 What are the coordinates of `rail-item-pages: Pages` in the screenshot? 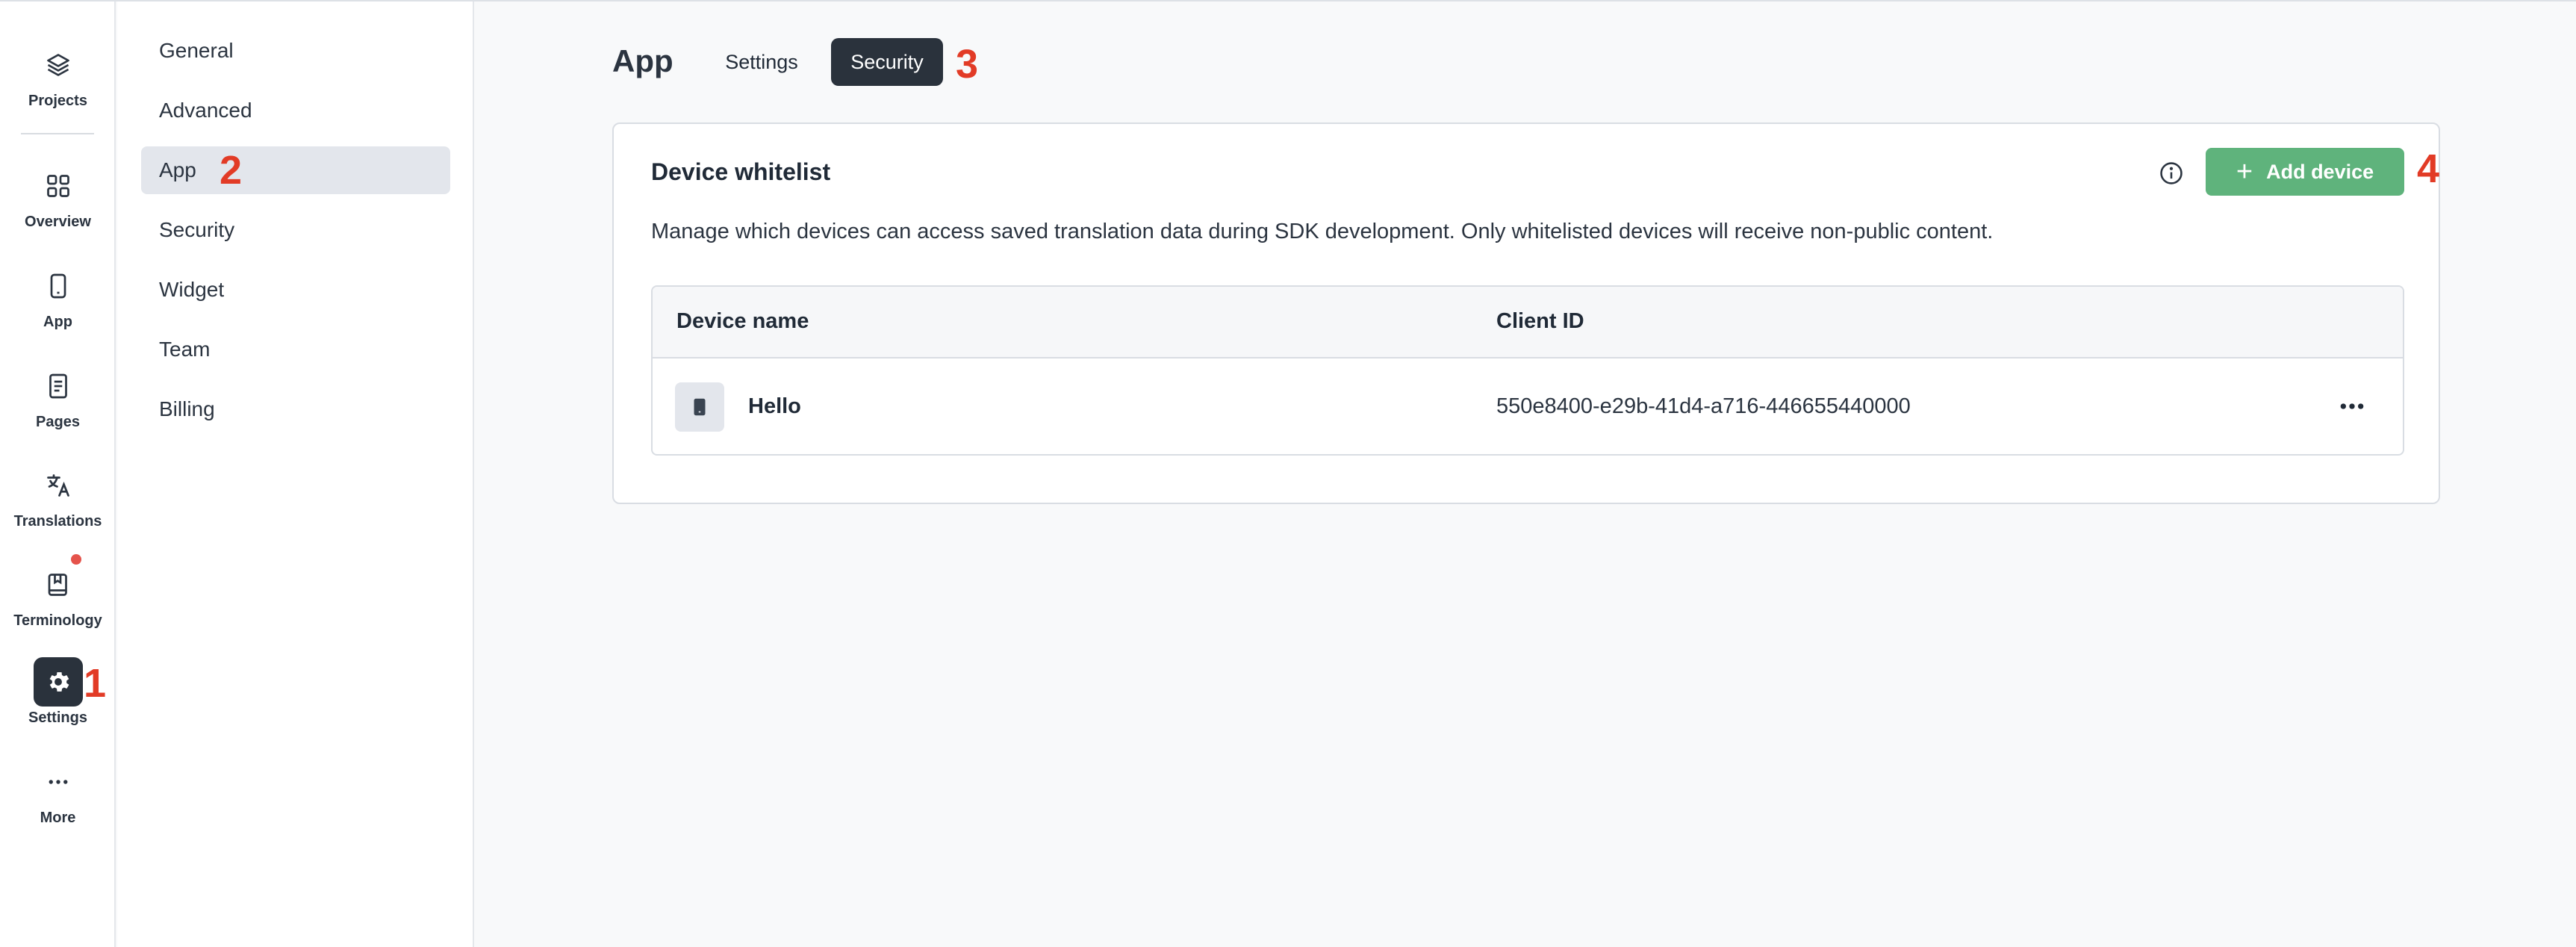 It's located at (58, 403).